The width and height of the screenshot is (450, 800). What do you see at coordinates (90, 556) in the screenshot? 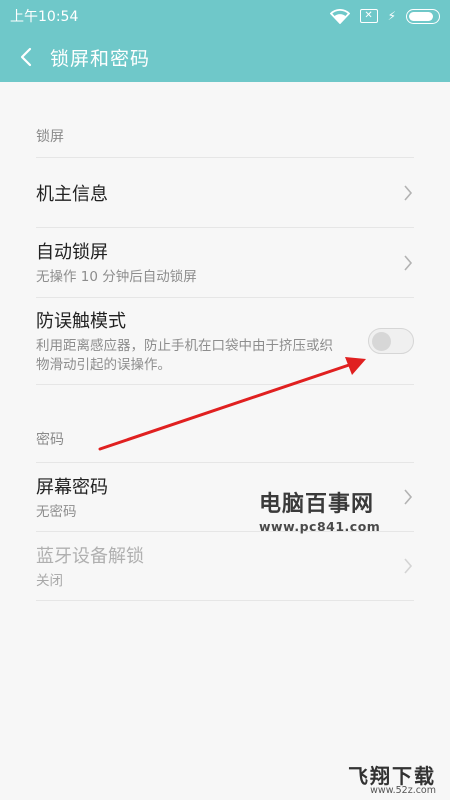
I see `row-title: 蓝牙设备解锁` at bounding box center [90, 556].